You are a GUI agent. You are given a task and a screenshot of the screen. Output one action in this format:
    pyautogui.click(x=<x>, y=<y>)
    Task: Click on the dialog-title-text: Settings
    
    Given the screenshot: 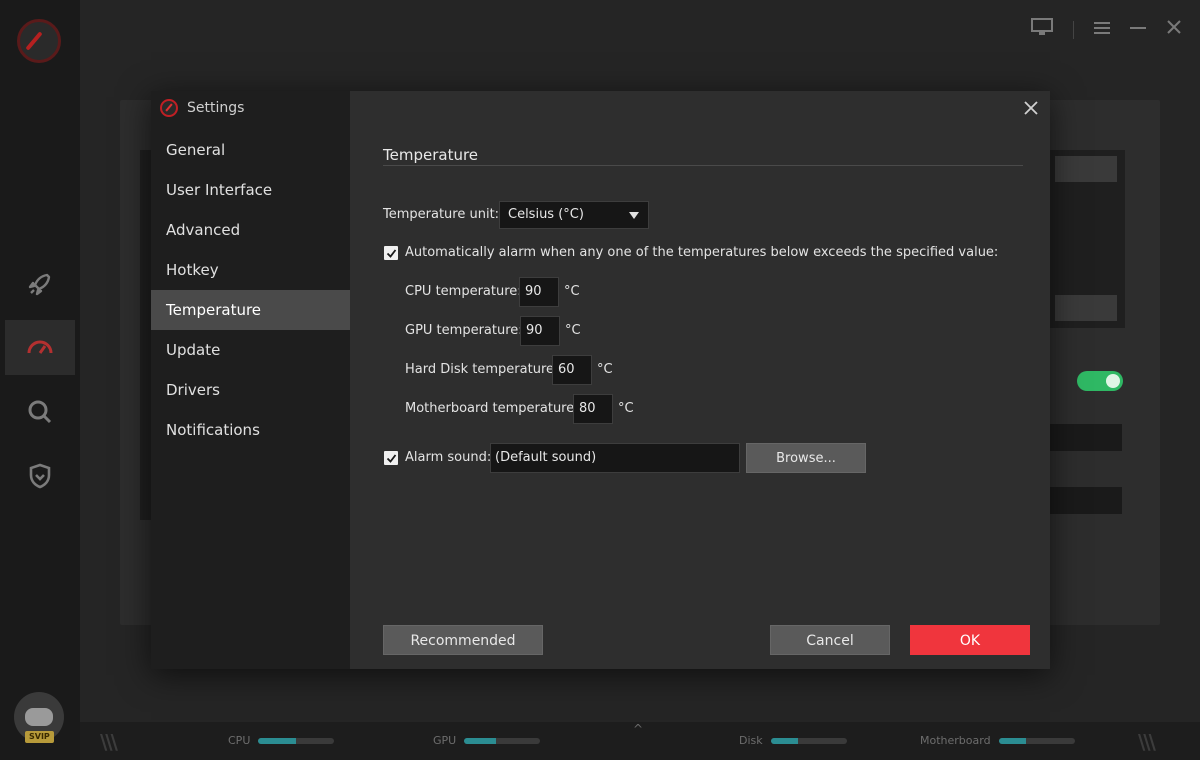 What is the action you would take?
    pyautogui.click(x=216, y=108)
    